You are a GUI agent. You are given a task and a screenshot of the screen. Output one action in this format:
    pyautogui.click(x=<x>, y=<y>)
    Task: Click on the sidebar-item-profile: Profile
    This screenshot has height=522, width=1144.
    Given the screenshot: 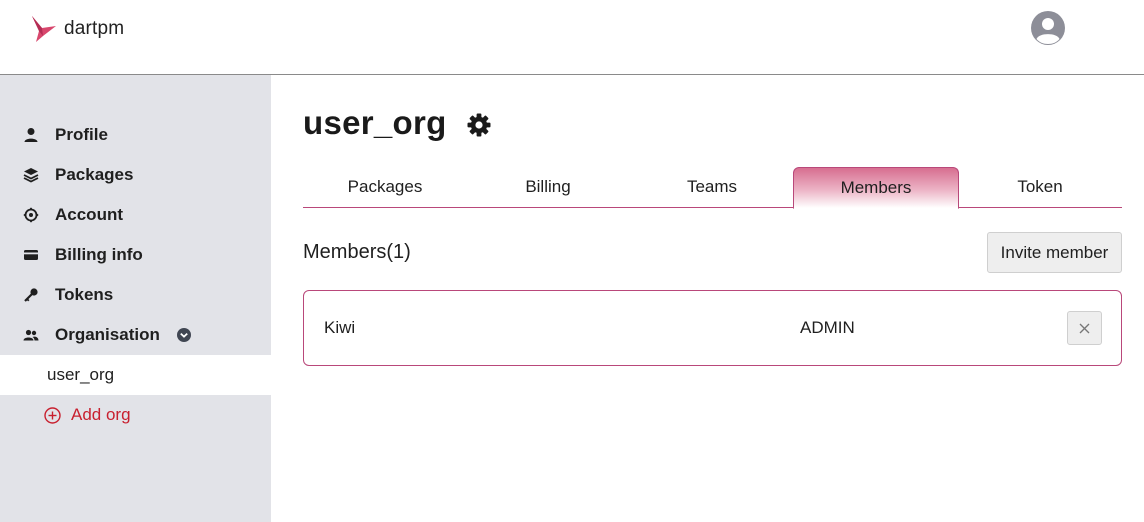 What is the action you would take?
    pyautogui.click(x=135, y=135)
    